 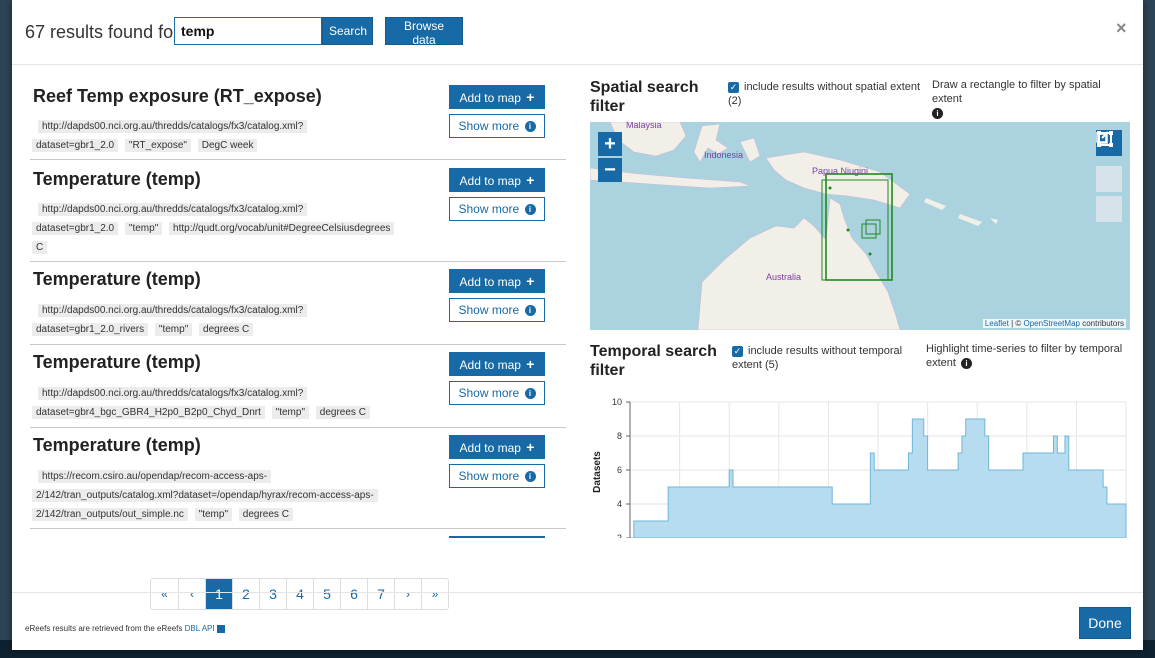 What do you see at coordinates (859, 467) in the screenshot?
I see `temporal-chart-svg: 2 4 6 8 10 Datasets` at bounding box center [859, 467].